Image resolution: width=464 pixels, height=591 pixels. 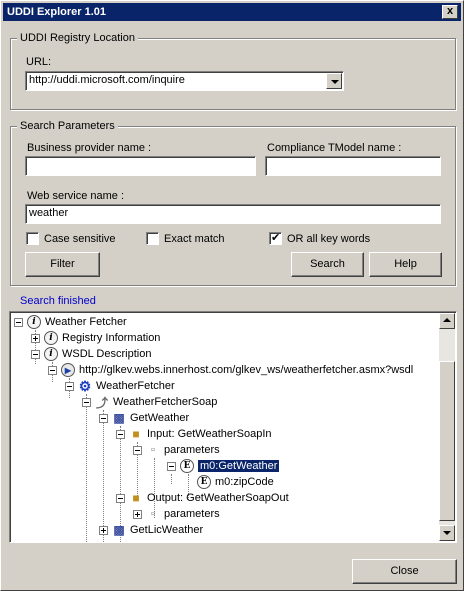 What do you see at coordinates (101, 402) in the screenshot?
I see `port-icon: ⤴` at bounding box center [101, 402].